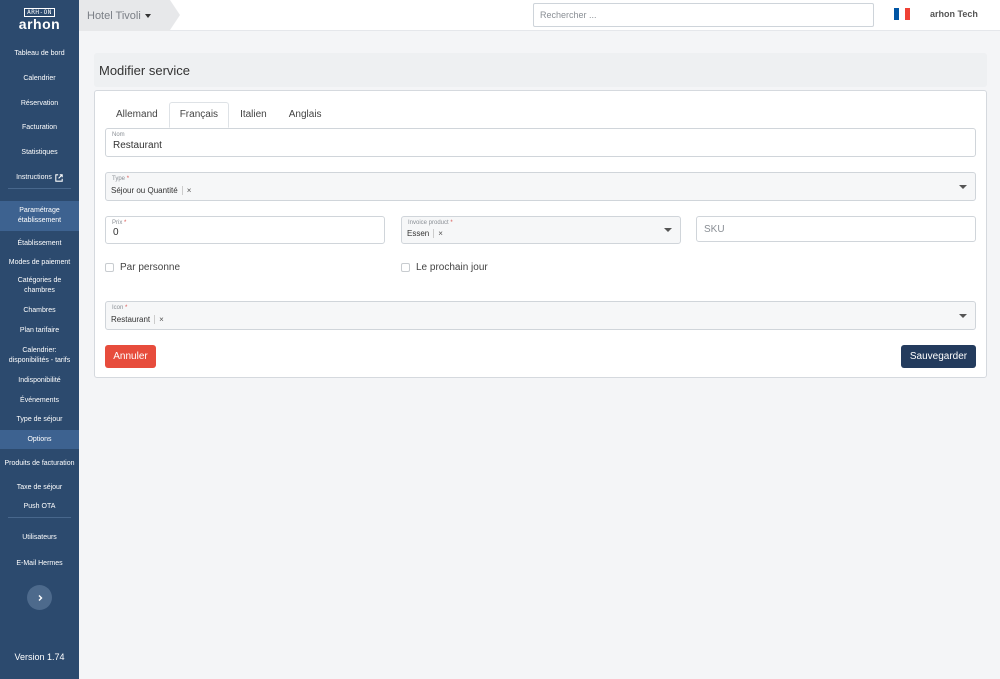  I want to click on sidebar-item-etablissement: Établissement, so click(39, 243).